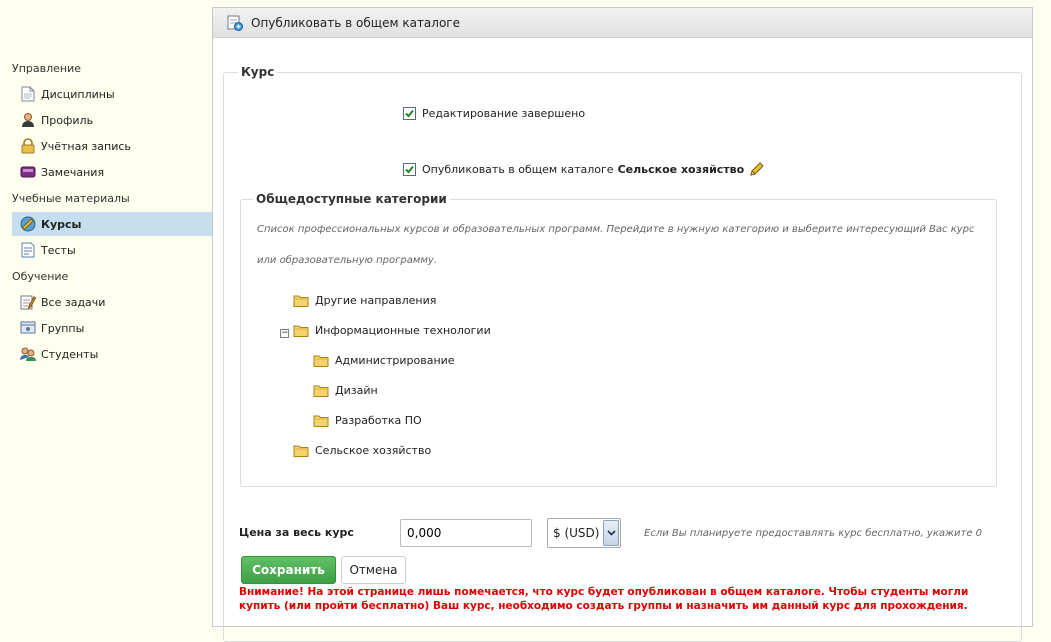 The height and width of the screenshot is (642, 1051). Describe the element at coordinates (28, 120) in the screenshot. I see `user-icon` at that location.